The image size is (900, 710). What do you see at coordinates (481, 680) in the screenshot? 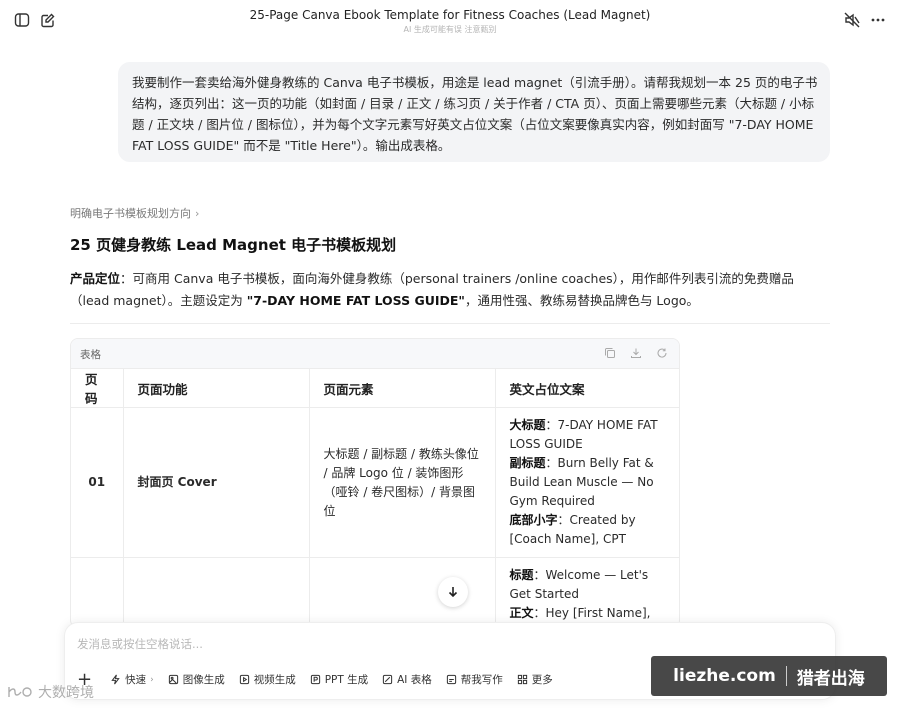
I see `tool-label: 帮我写作` at bounding box center [481, 680].